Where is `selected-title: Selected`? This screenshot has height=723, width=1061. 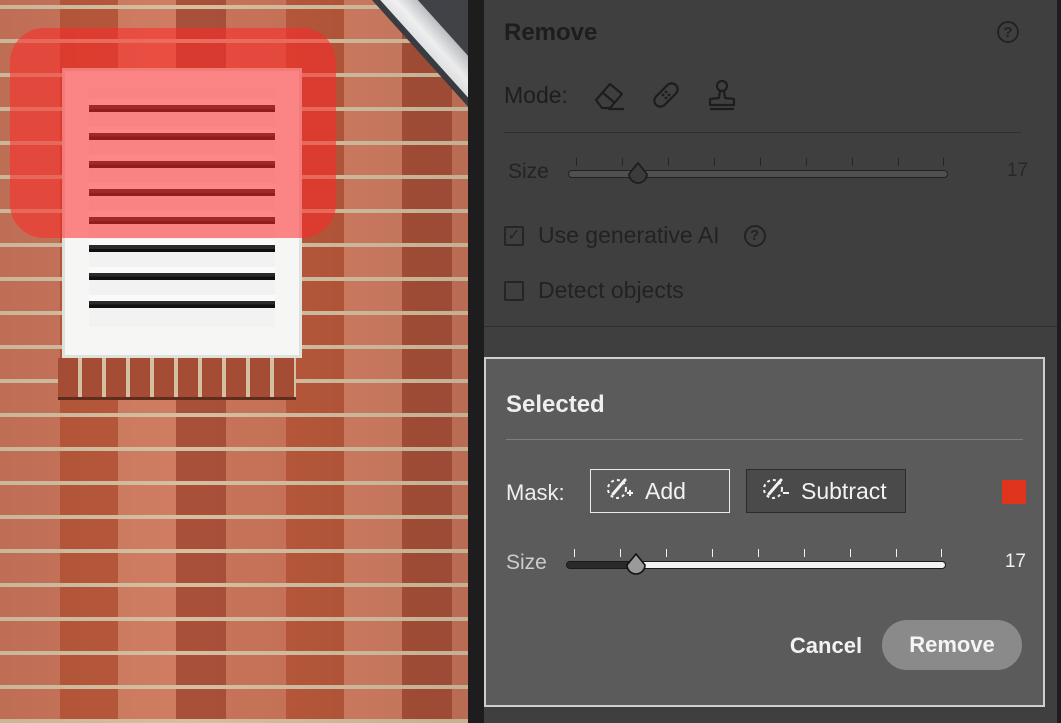
selected-title: Selected is located at coordinates (555, 404).